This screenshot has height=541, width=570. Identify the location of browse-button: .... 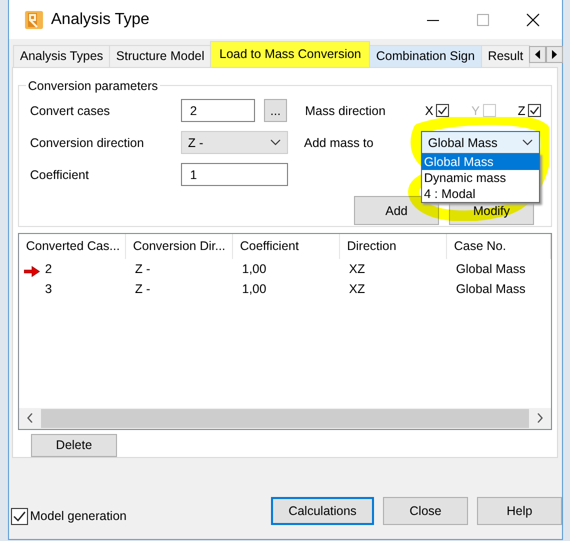
(275, 110).